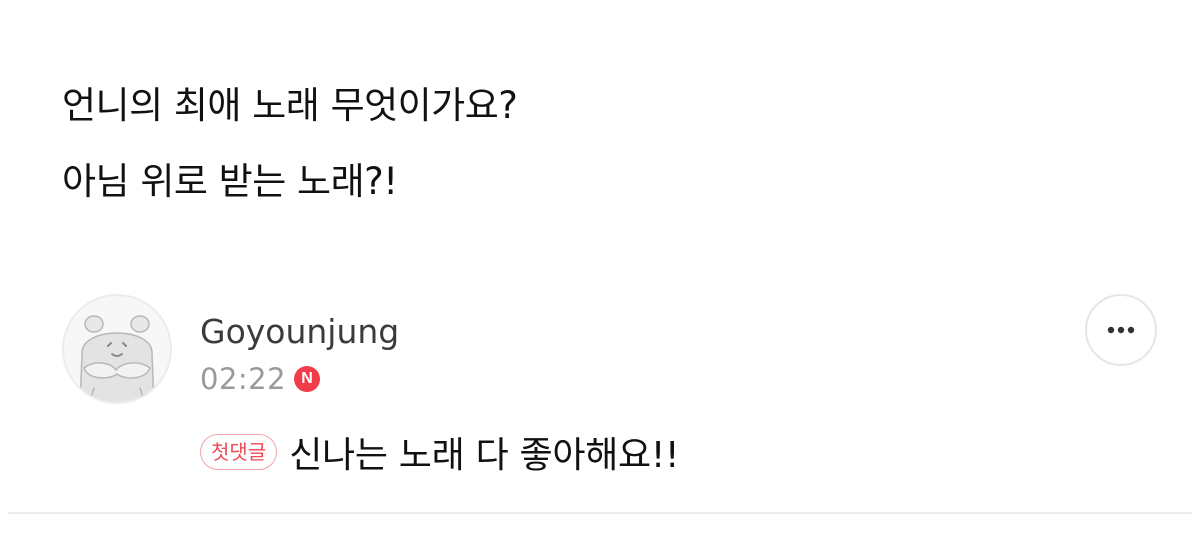 The image size is (1200, 536). I want to click on avatar, so click(117, 349).